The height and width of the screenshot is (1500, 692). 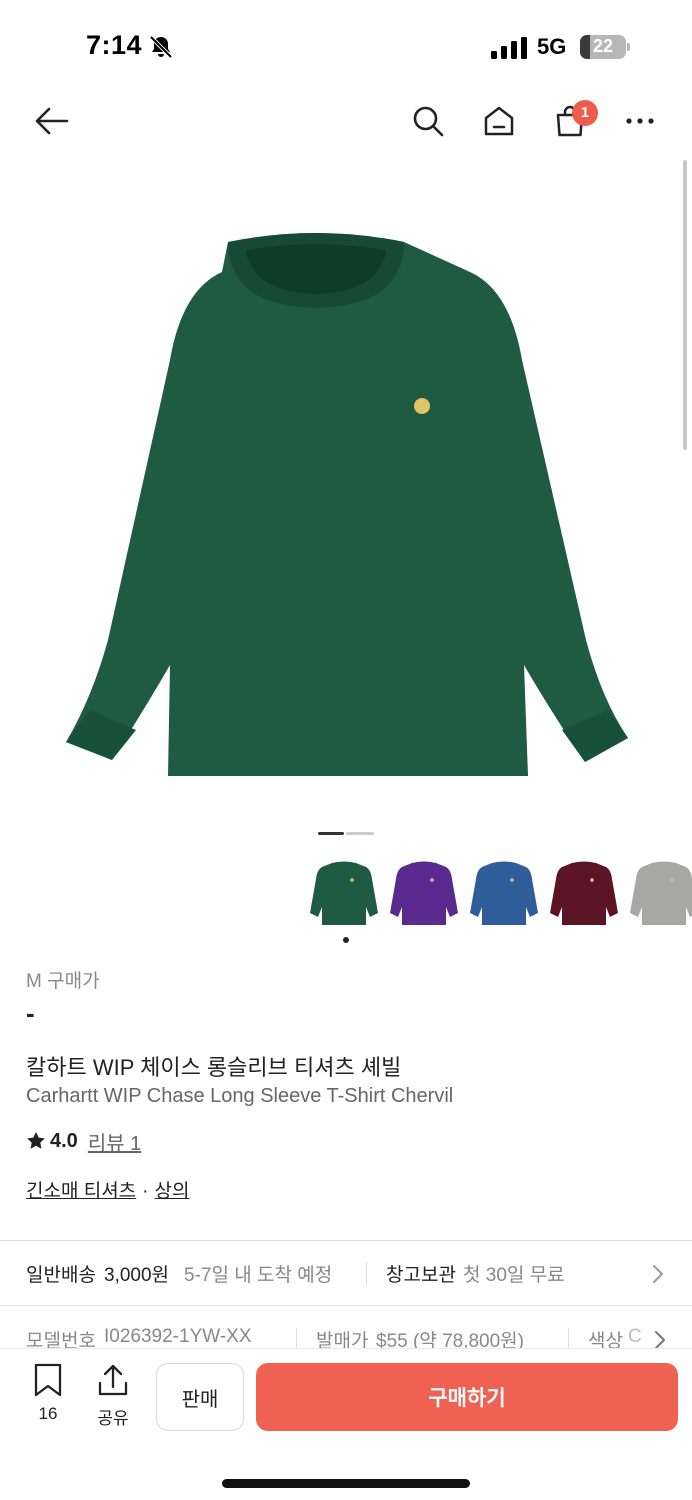 What do you see at coordinates (113, 1398) in the screenshot?
I see `share-button: 공유` at bounding box center [113, 1398].